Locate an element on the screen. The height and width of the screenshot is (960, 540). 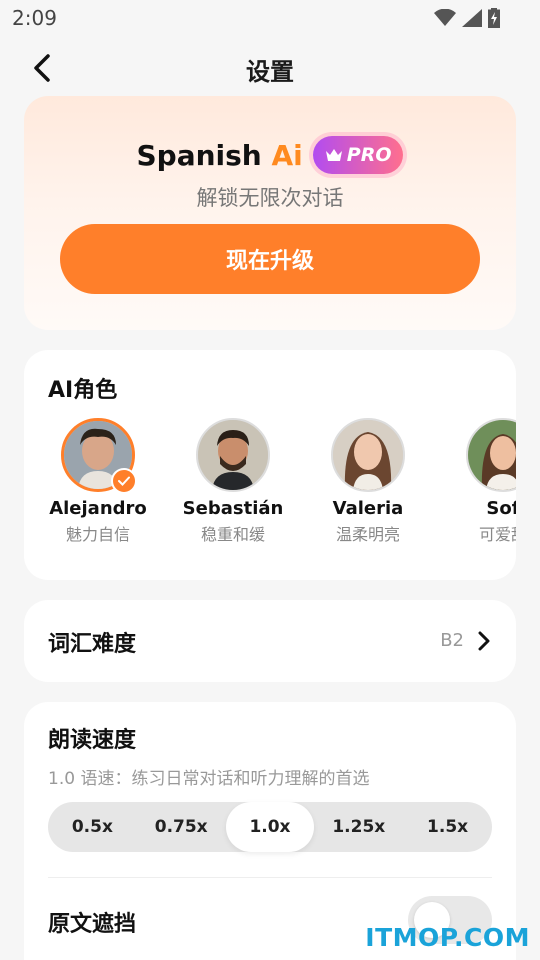
speed-option-1-25x: 1.25x is located at coordinates (358, 827).